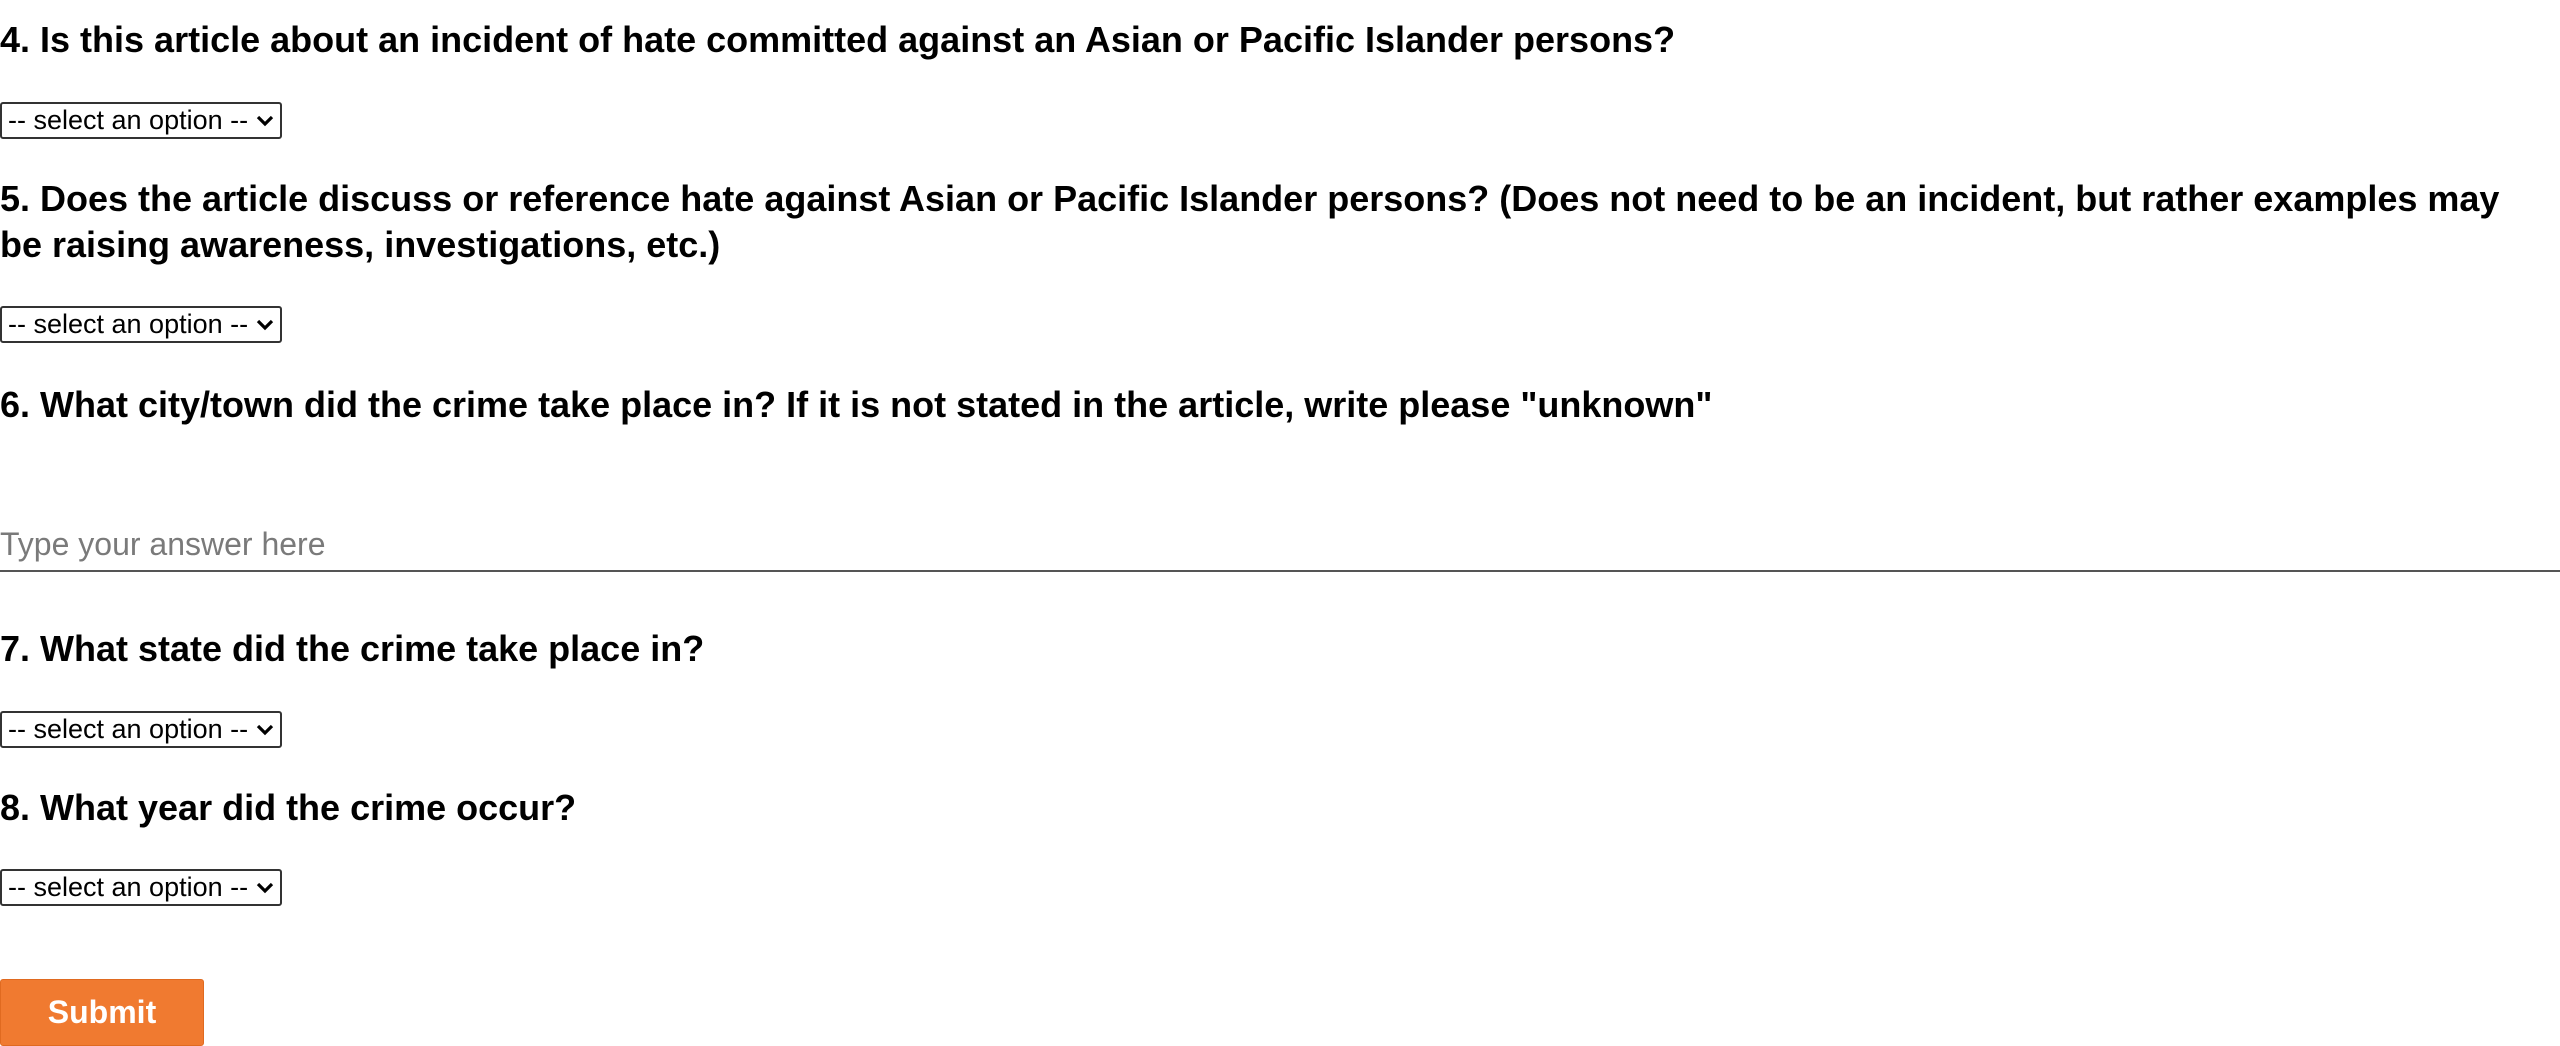 This screenshot has width=2560, height=1046. What do you see at coordinates (1280, 545) in the screenshot?
I see `city-answer-input` at bounding box center [1280, 545].